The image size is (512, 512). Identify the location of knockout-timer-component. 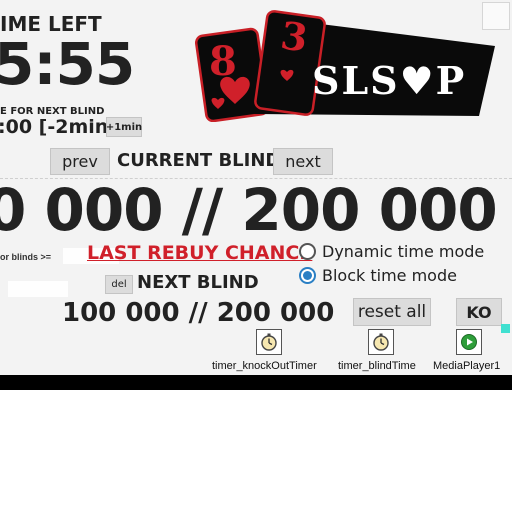
(269, 342).